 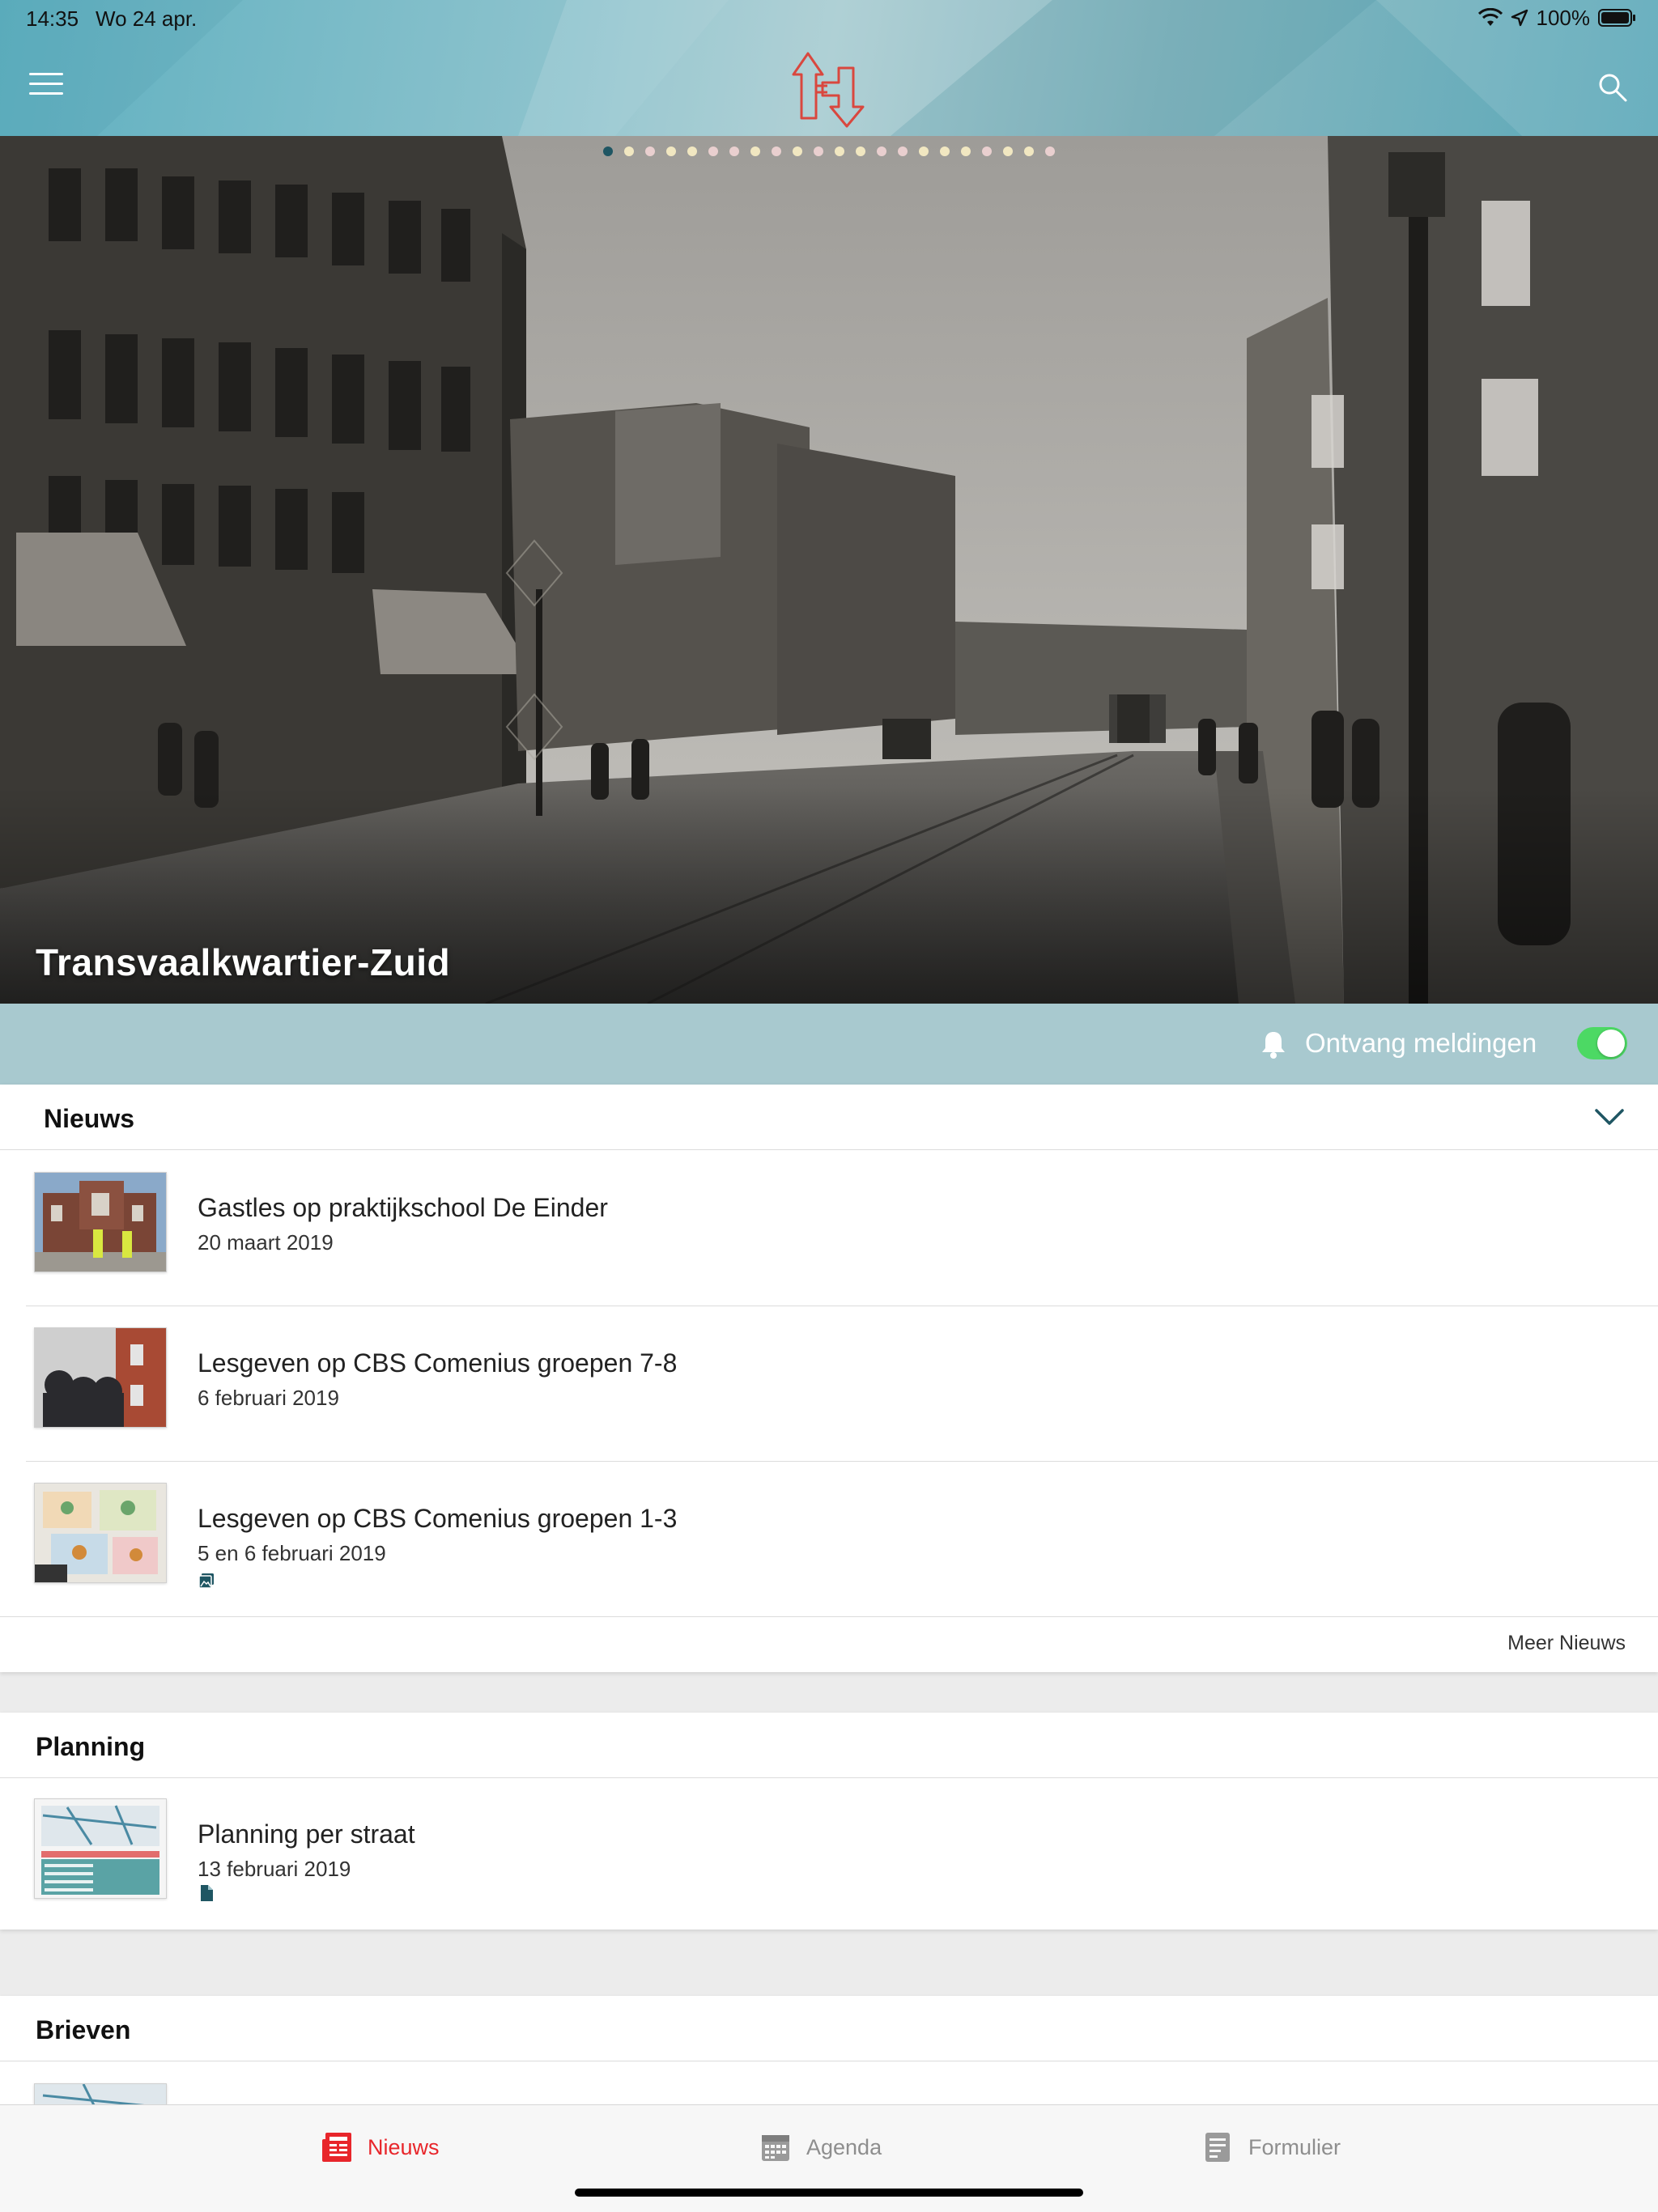 I want to click on tab-agenda: Agenda, so click(x=820, y=2147).